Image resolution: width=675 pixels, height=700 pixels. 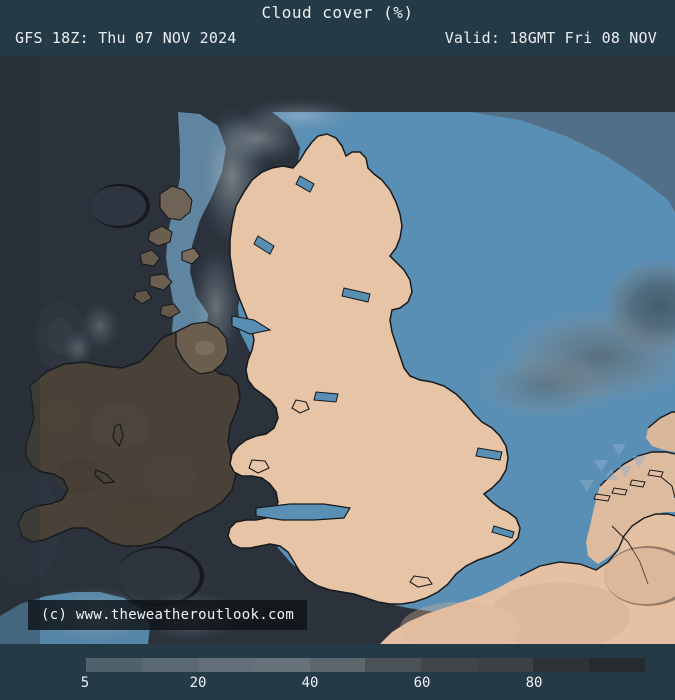 What do you see at coordinates (198, 683) in the screenshot?
I see `colorbar-tick-label: 20` at bounding box center [198, 683].